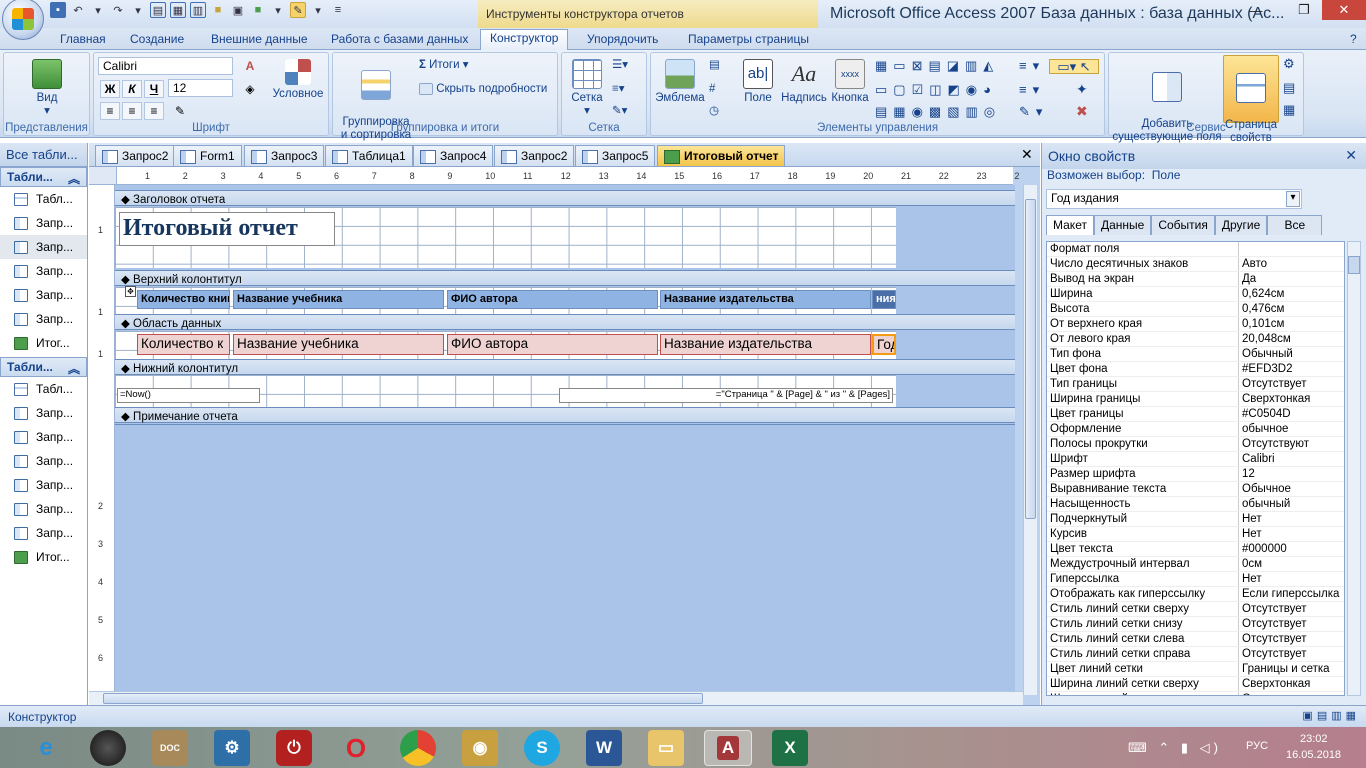 This screenshot has height=768, width=1366. Describe the element at coordinates (1344, 10) in the screenshot. I see `close-window-button: ✕` at that location.